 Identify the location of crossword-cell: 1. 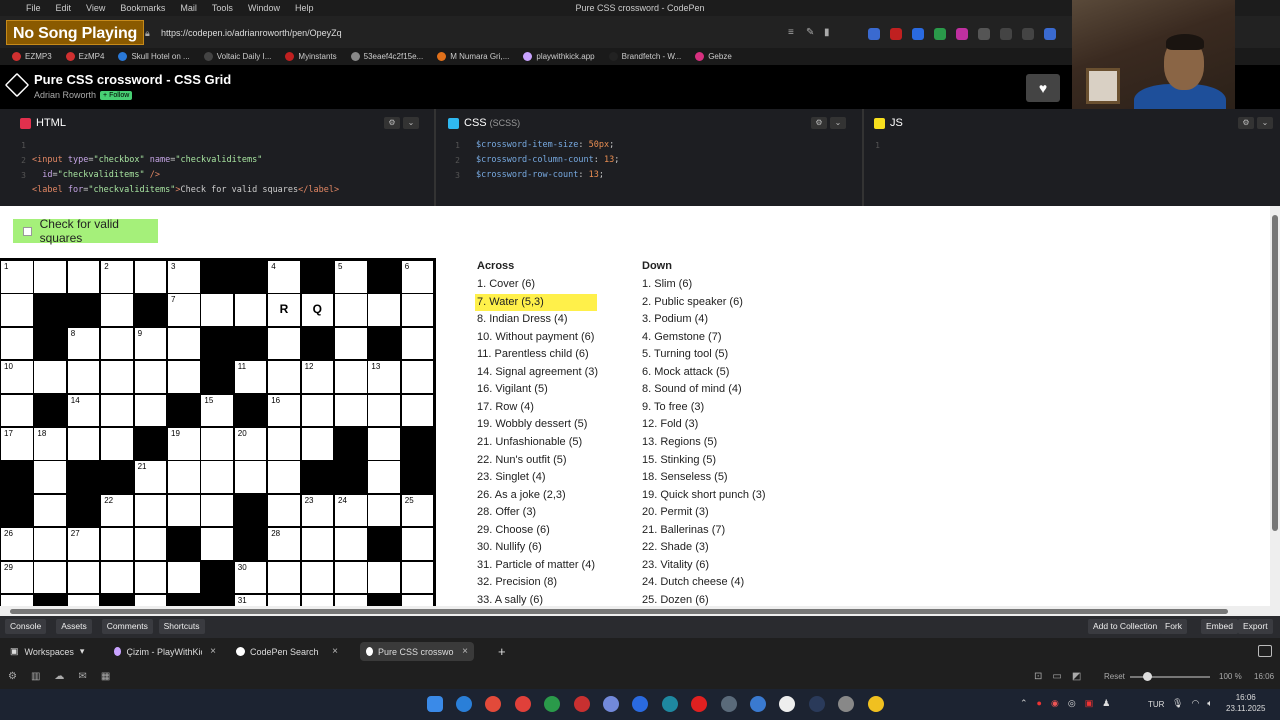
(17, 277).